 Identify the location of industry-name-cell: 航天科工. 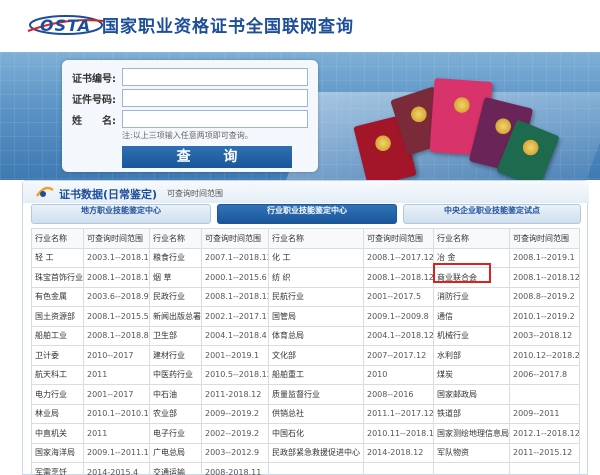
(57, 374).